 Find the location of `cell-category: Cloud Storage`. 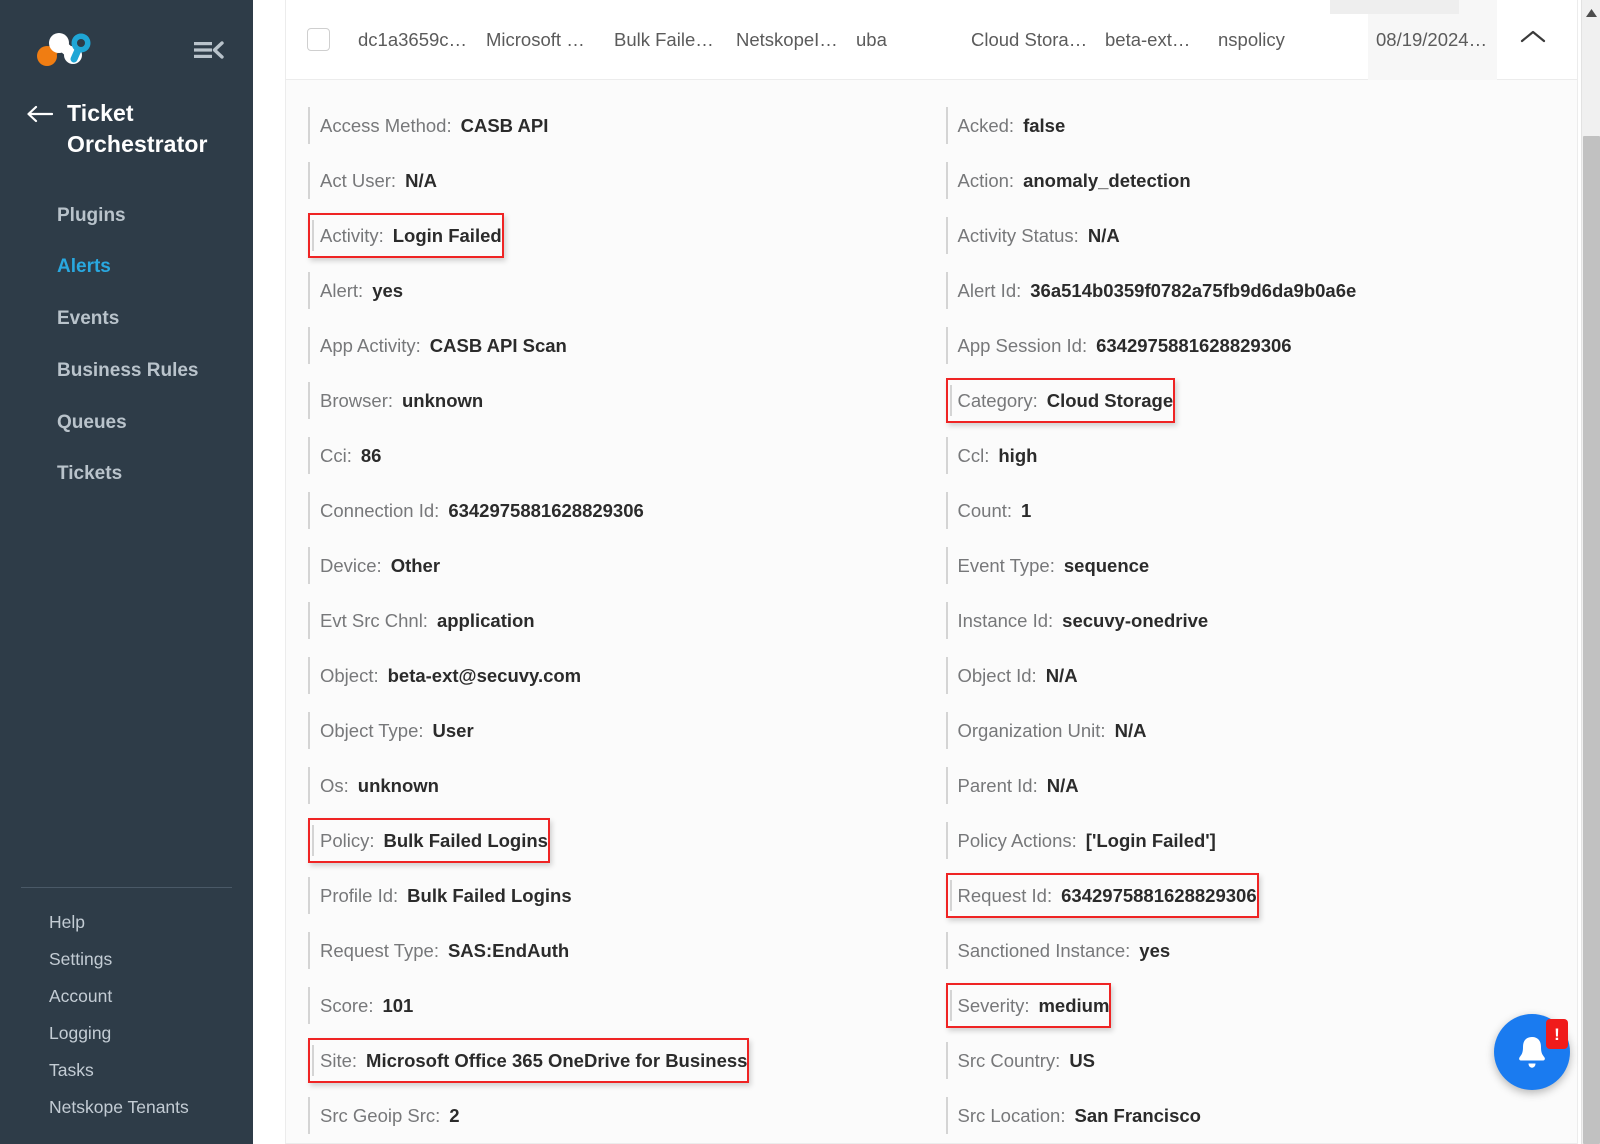

cell-category: Cloud Storage is located at coordinates (1030, 40).